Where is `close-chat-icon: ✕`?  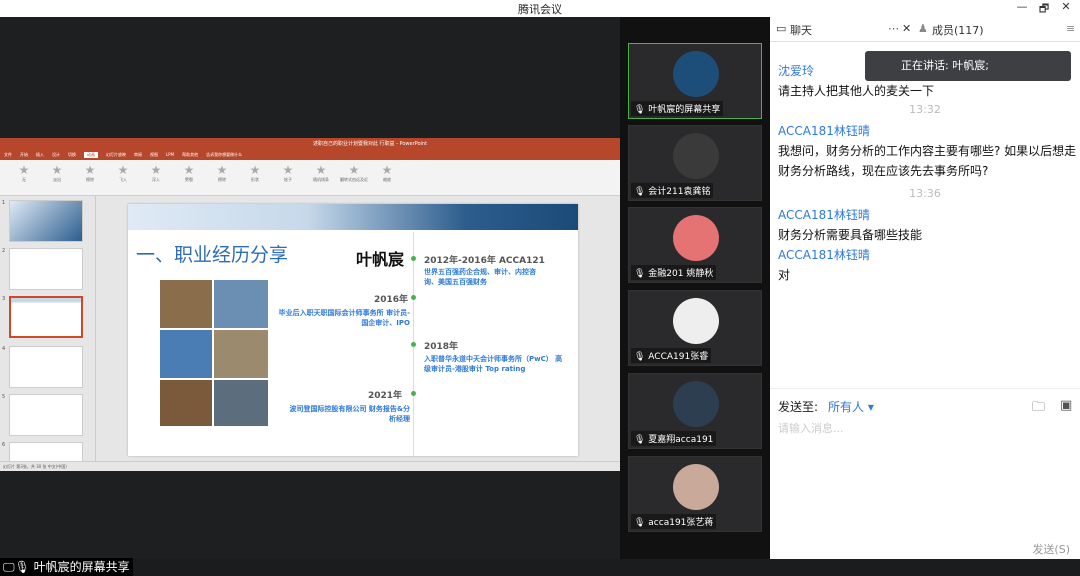 close-chat-icon: ✕ is located at coordinates (906, 28).